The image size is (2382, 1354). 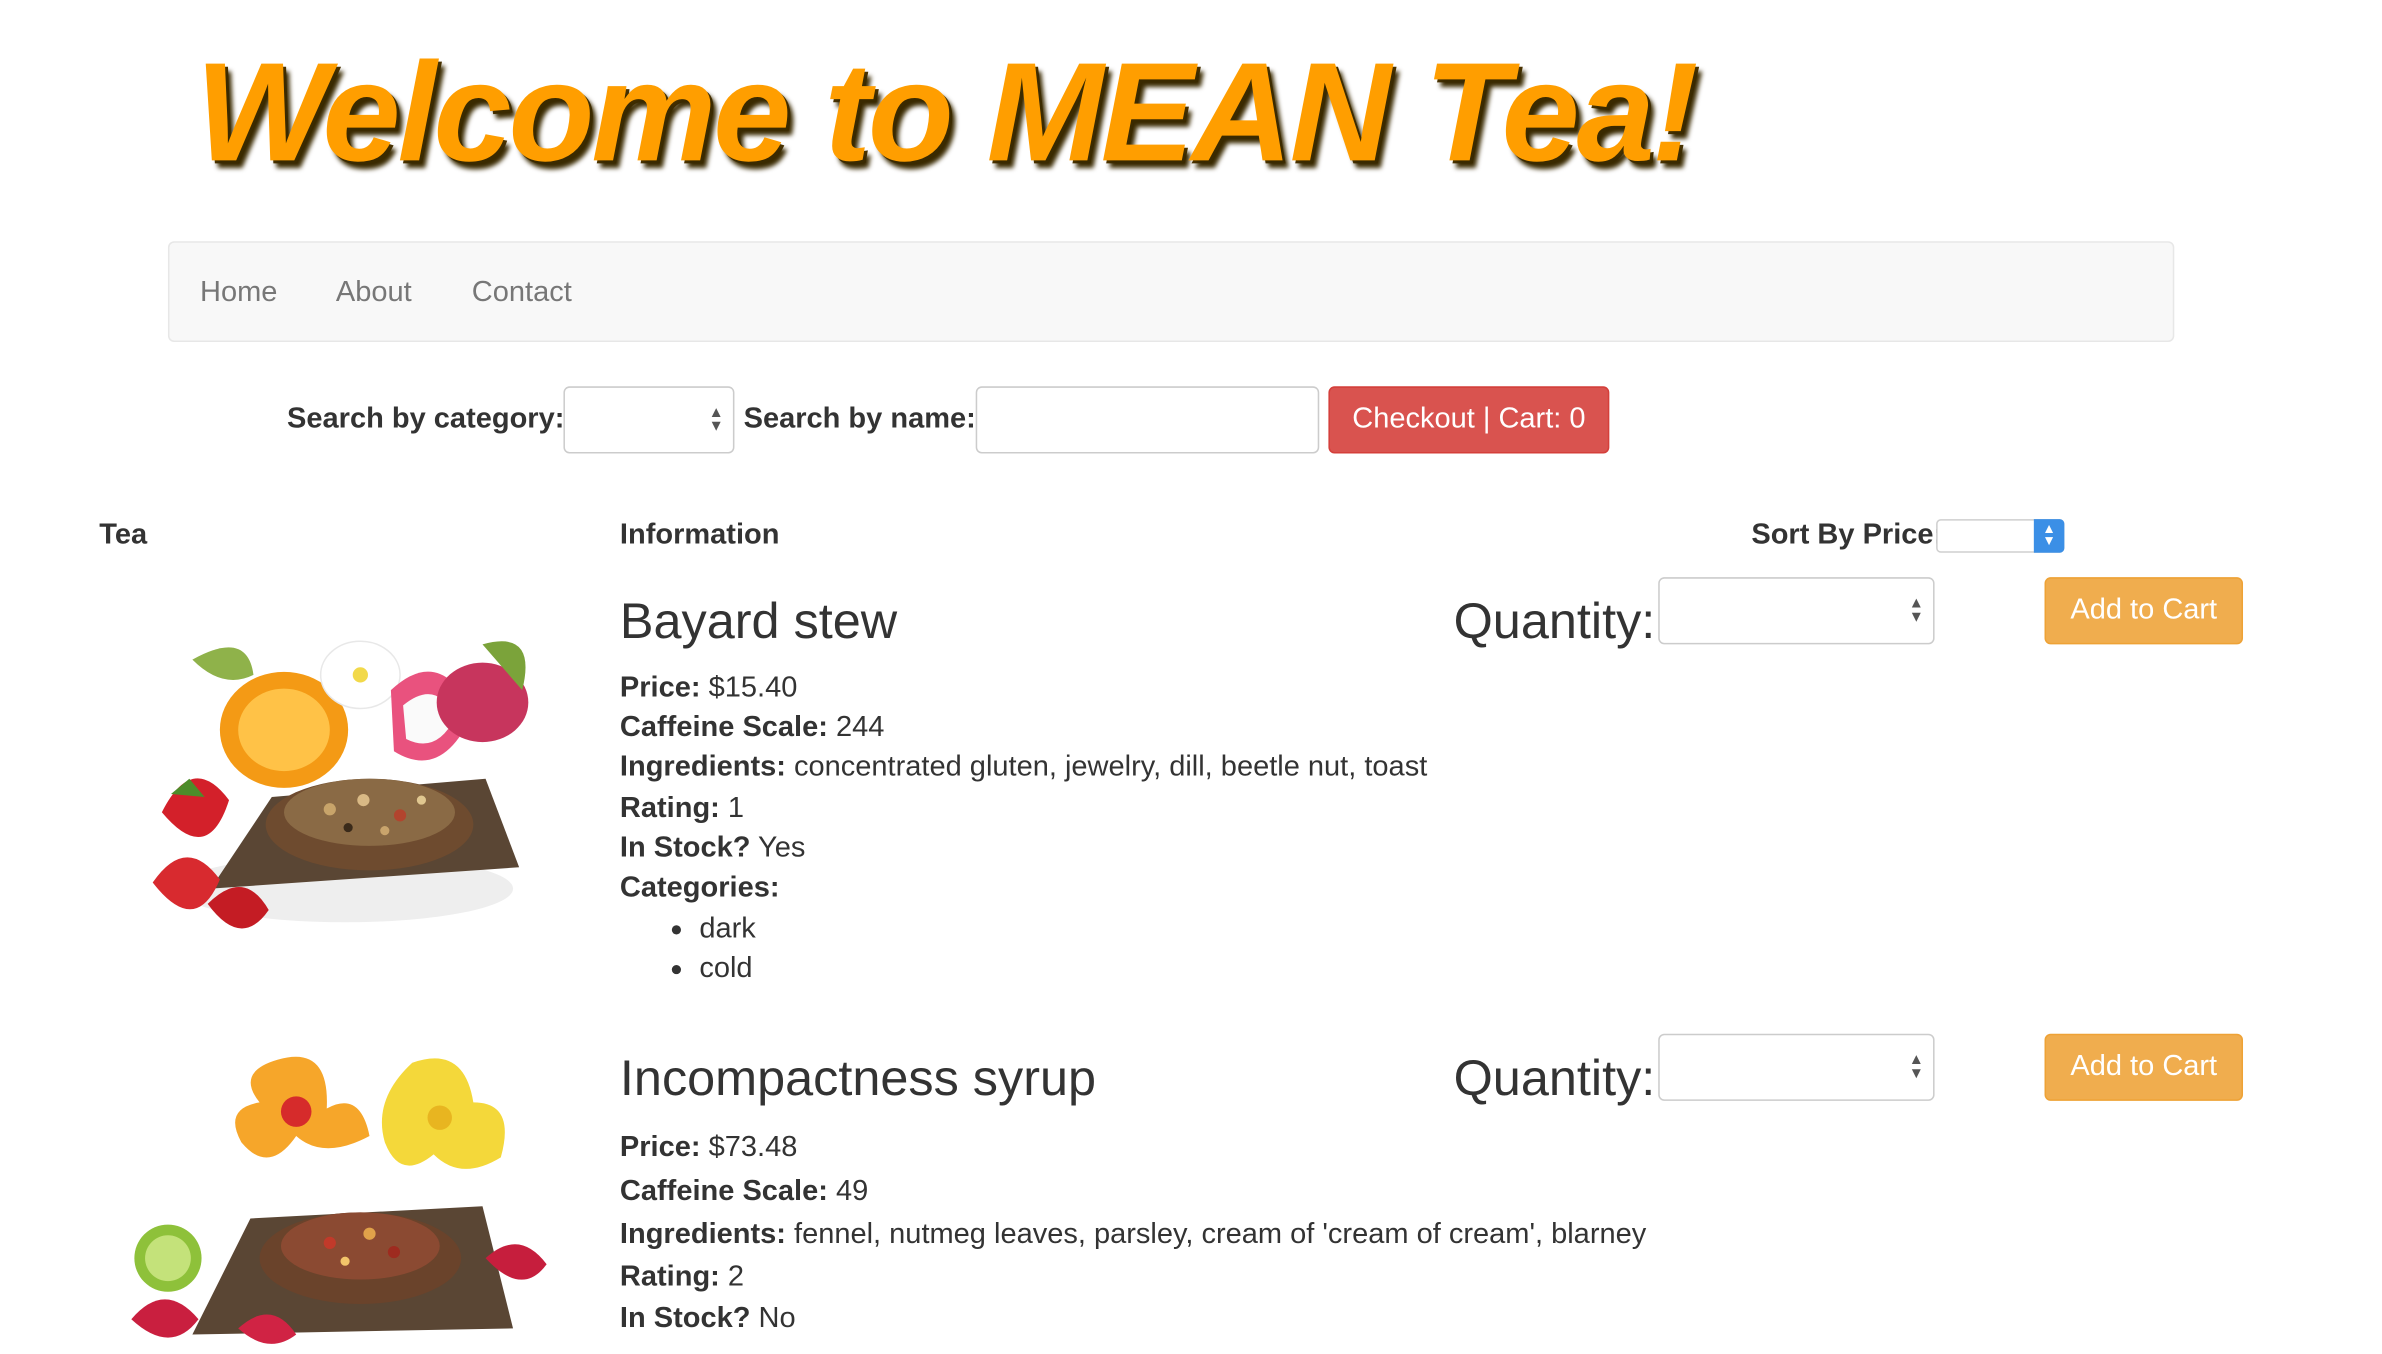 What do you see at coordinates (649, 420) in the screenshot?
I see `category-select: ▲ ▼` at bounding box center [649, 420].